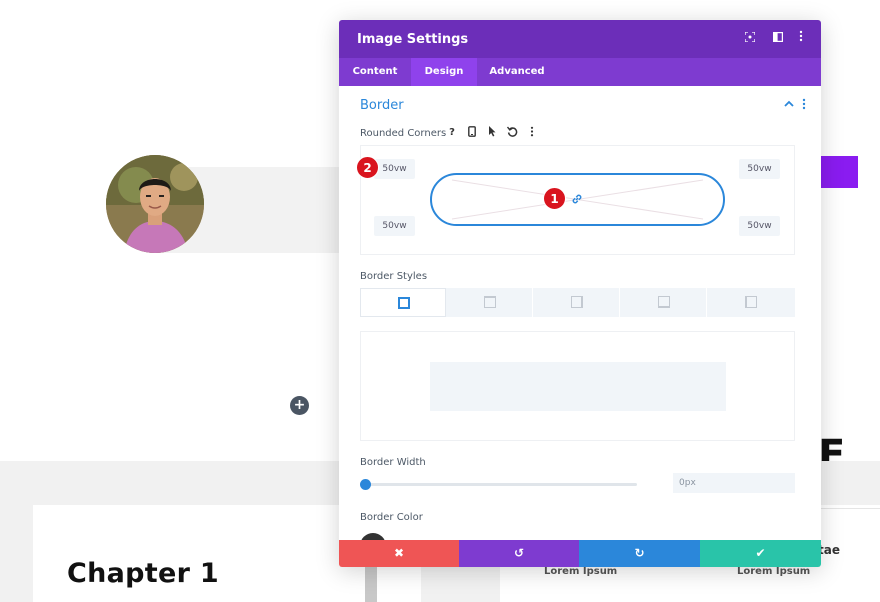  What do you see at coordinates (452, 133) in the screenshot?
I see `help-icon: ?` at bounding box center [452, 133].